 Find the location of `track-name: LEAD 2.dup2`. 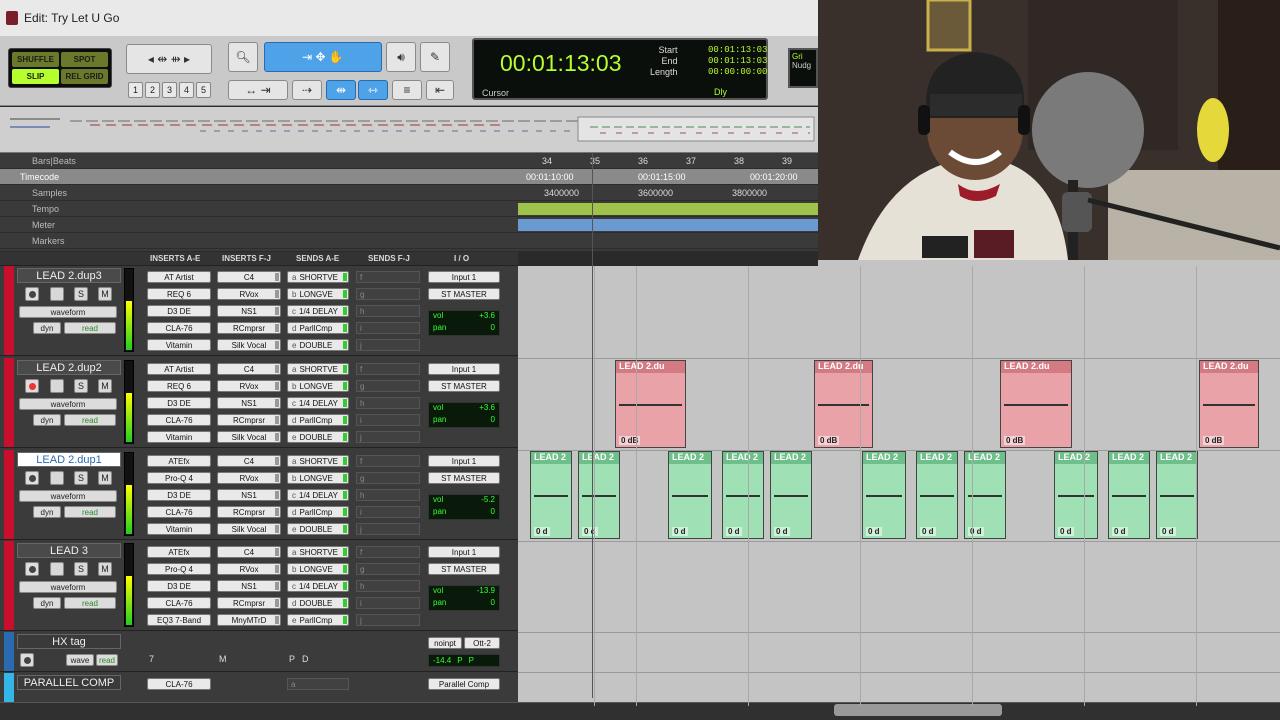

track-name: LEAD 2.dup2 is located at coordinates (69, 367).